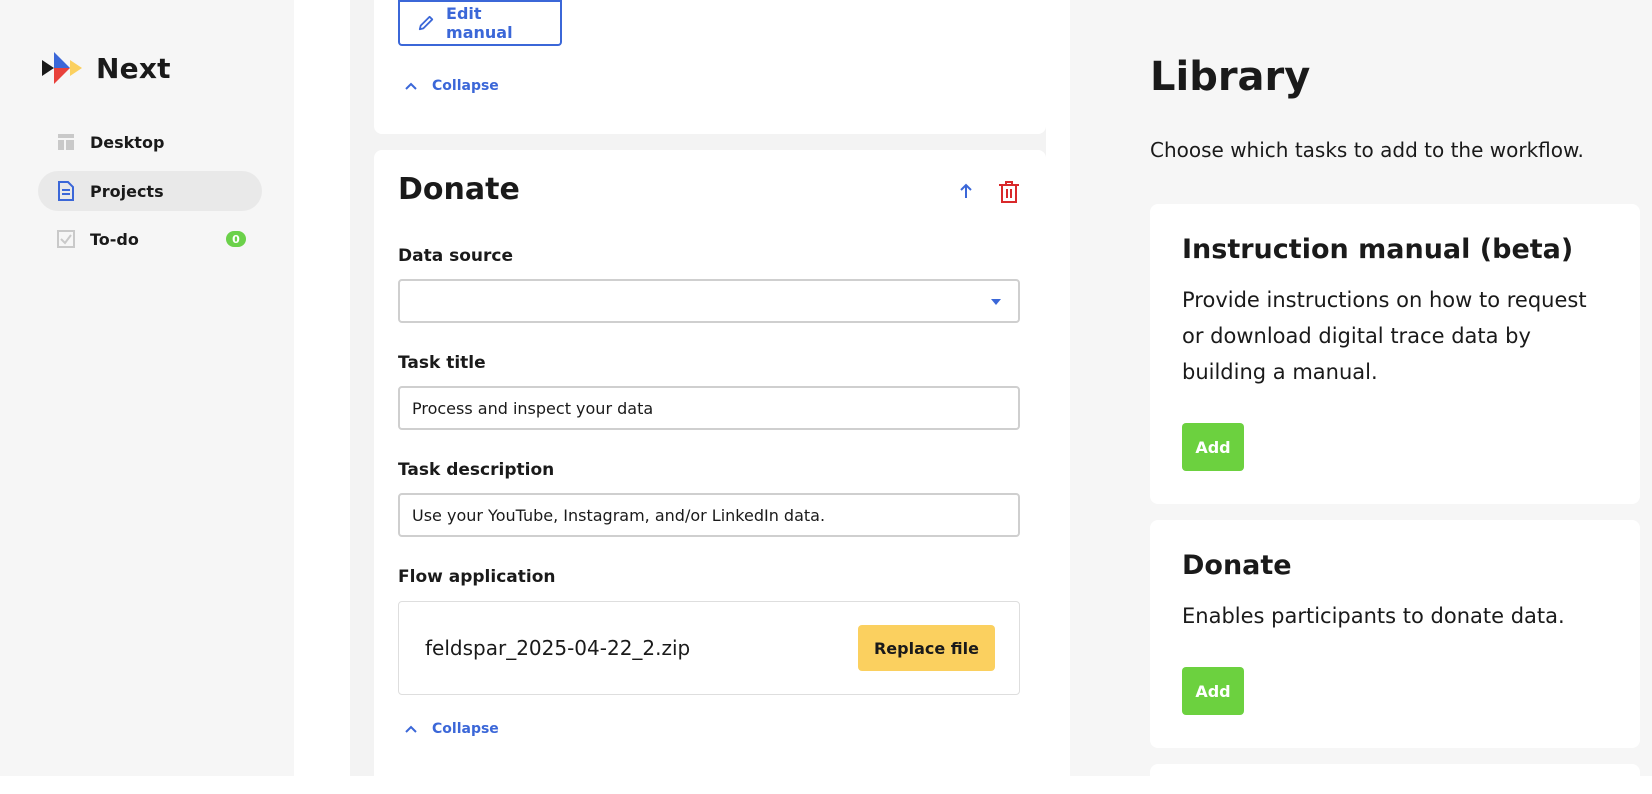  Describe the element at coordinates (533, 408) in the screenshot. I see `task-title-value: Process and inspect your data` at that location.